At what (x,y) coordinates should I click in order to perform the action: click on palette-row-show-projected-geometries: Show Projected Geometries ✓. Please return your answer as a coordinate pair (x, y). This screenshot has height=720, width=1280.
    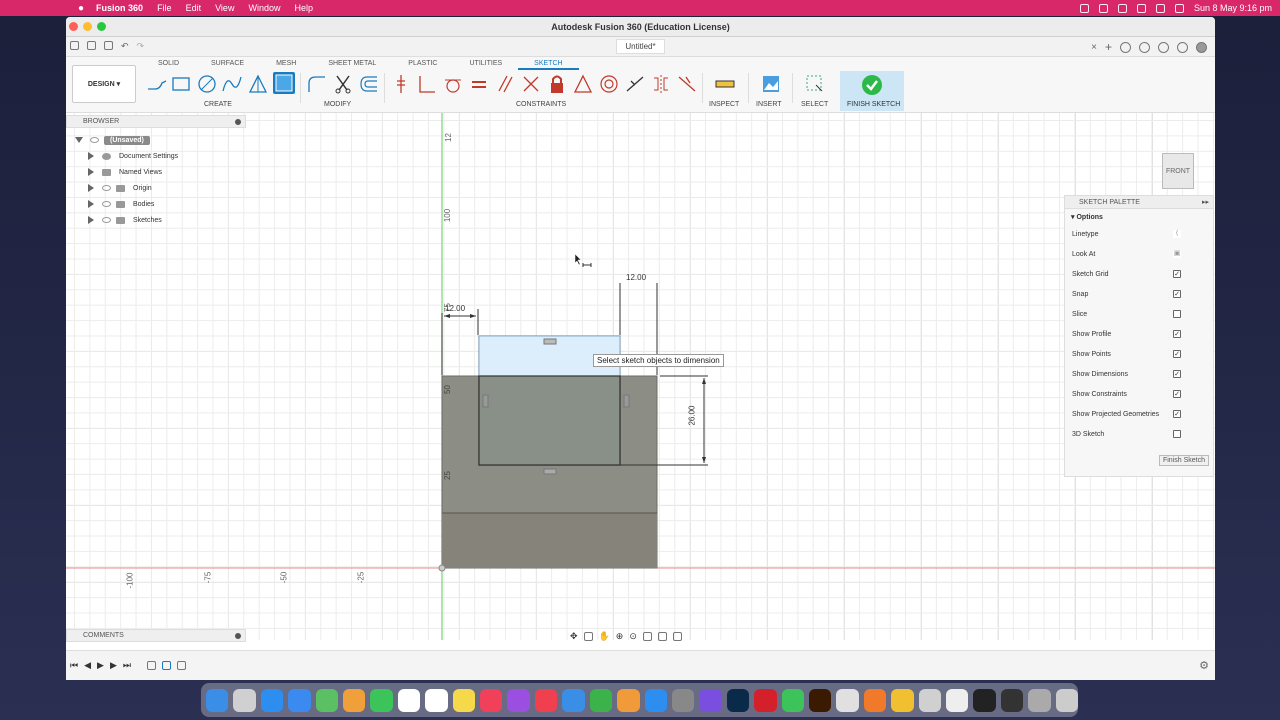
    Looking at the image, I should click on (1139, 414).